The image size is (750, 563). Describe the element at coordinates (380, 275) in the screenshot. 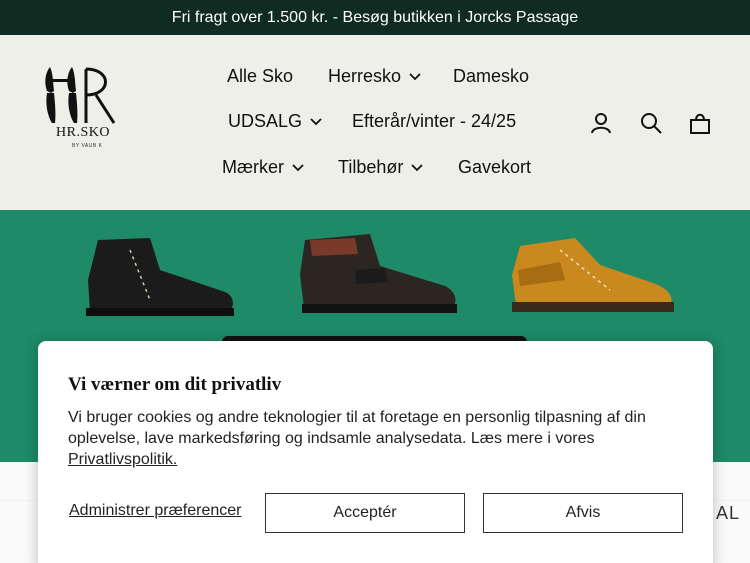

I see `hero-shoes-image` at that location.